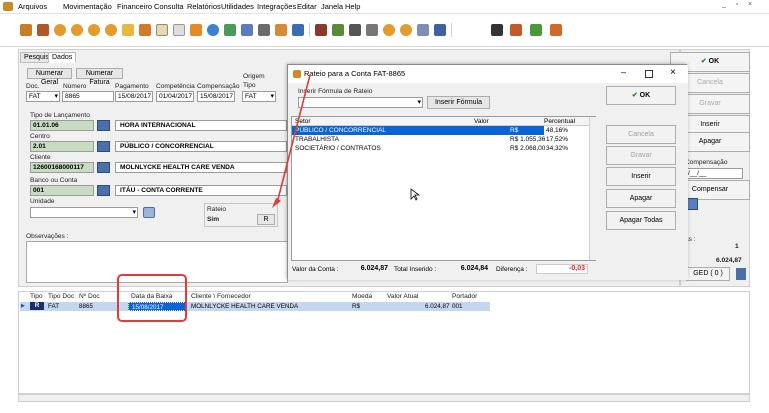  I want to click on arrow-line, so click(293, 139).